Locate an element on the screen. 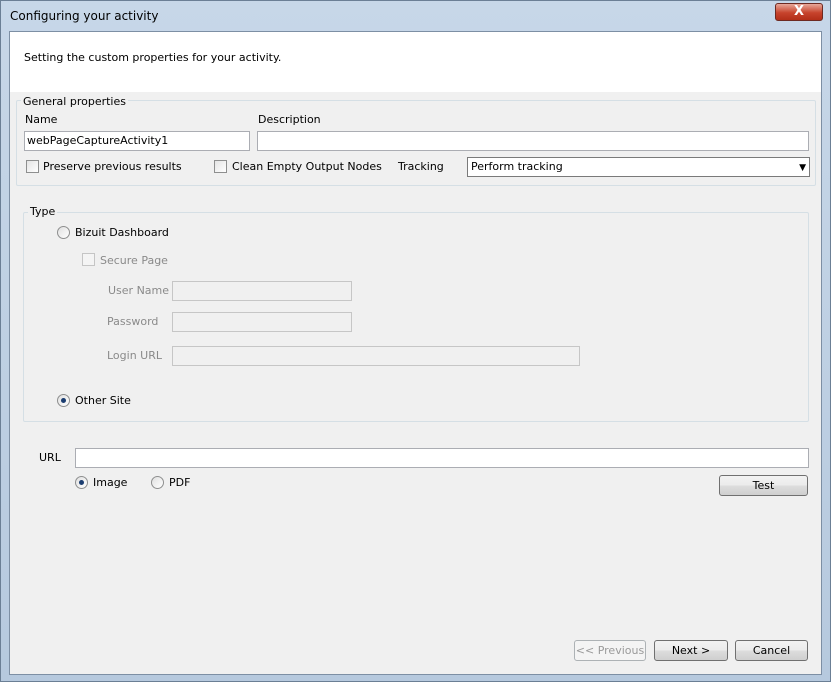 This screenshot has width=831, height=682. close-icon: X is located at coordinates (799, 11).